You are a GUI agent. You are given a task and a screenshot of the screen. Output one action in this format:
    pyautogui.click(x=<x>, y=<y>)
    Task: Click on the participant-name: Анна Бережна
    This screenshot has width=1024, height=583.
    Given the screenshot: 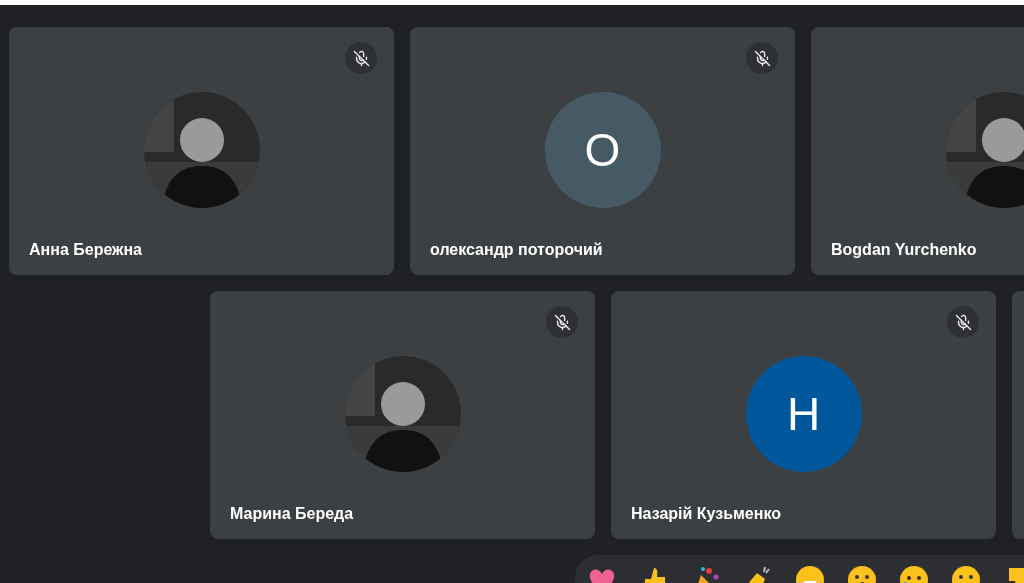 What is the action you would take?
    pyautogui.click(x=85, y=250)
    